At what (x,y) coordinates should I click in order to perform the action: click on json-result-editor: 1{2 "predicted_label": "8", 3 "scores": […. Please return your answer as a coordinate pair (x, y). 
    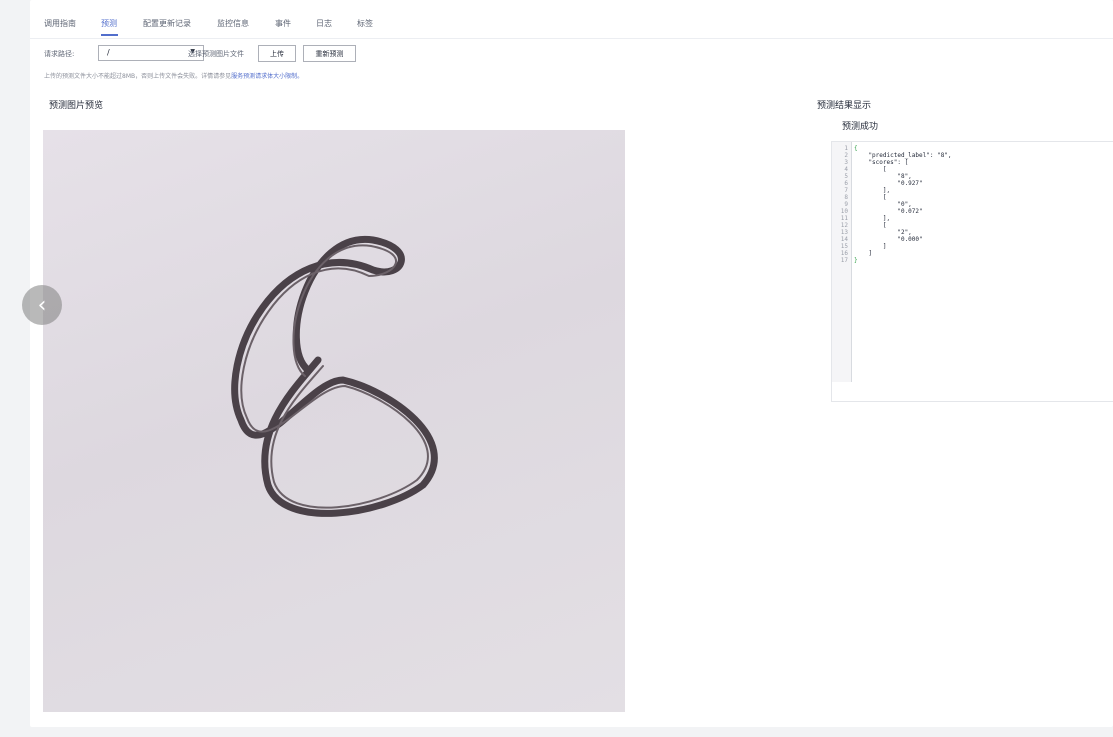
    Looking at the image, I should click on (972, 271).